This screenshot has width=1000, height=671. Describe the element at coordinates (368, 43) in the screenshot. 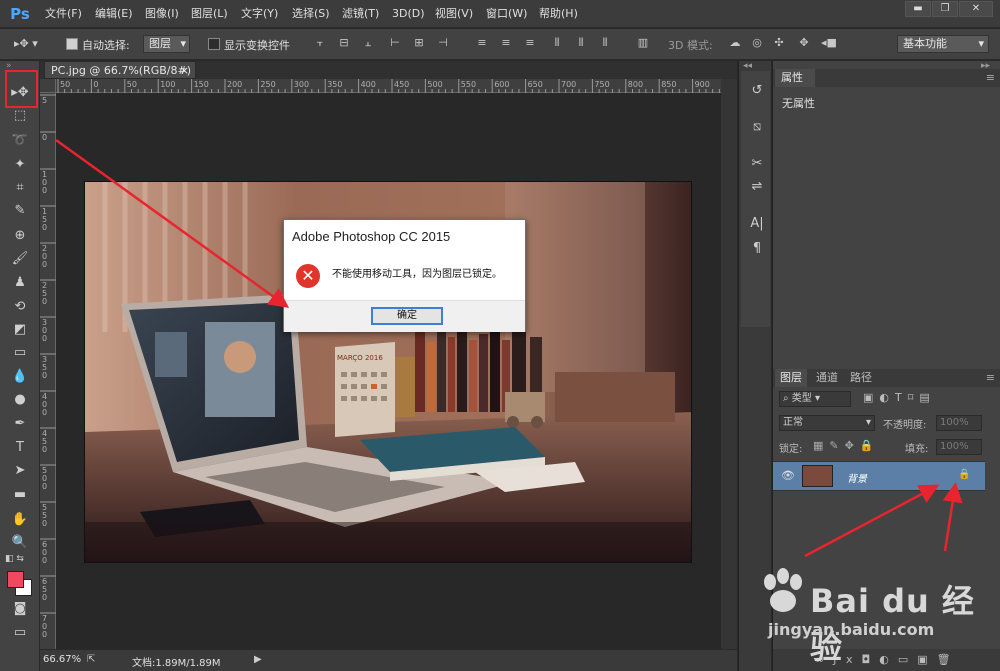

I see `align-bottom-icon: ⫠` at that location.